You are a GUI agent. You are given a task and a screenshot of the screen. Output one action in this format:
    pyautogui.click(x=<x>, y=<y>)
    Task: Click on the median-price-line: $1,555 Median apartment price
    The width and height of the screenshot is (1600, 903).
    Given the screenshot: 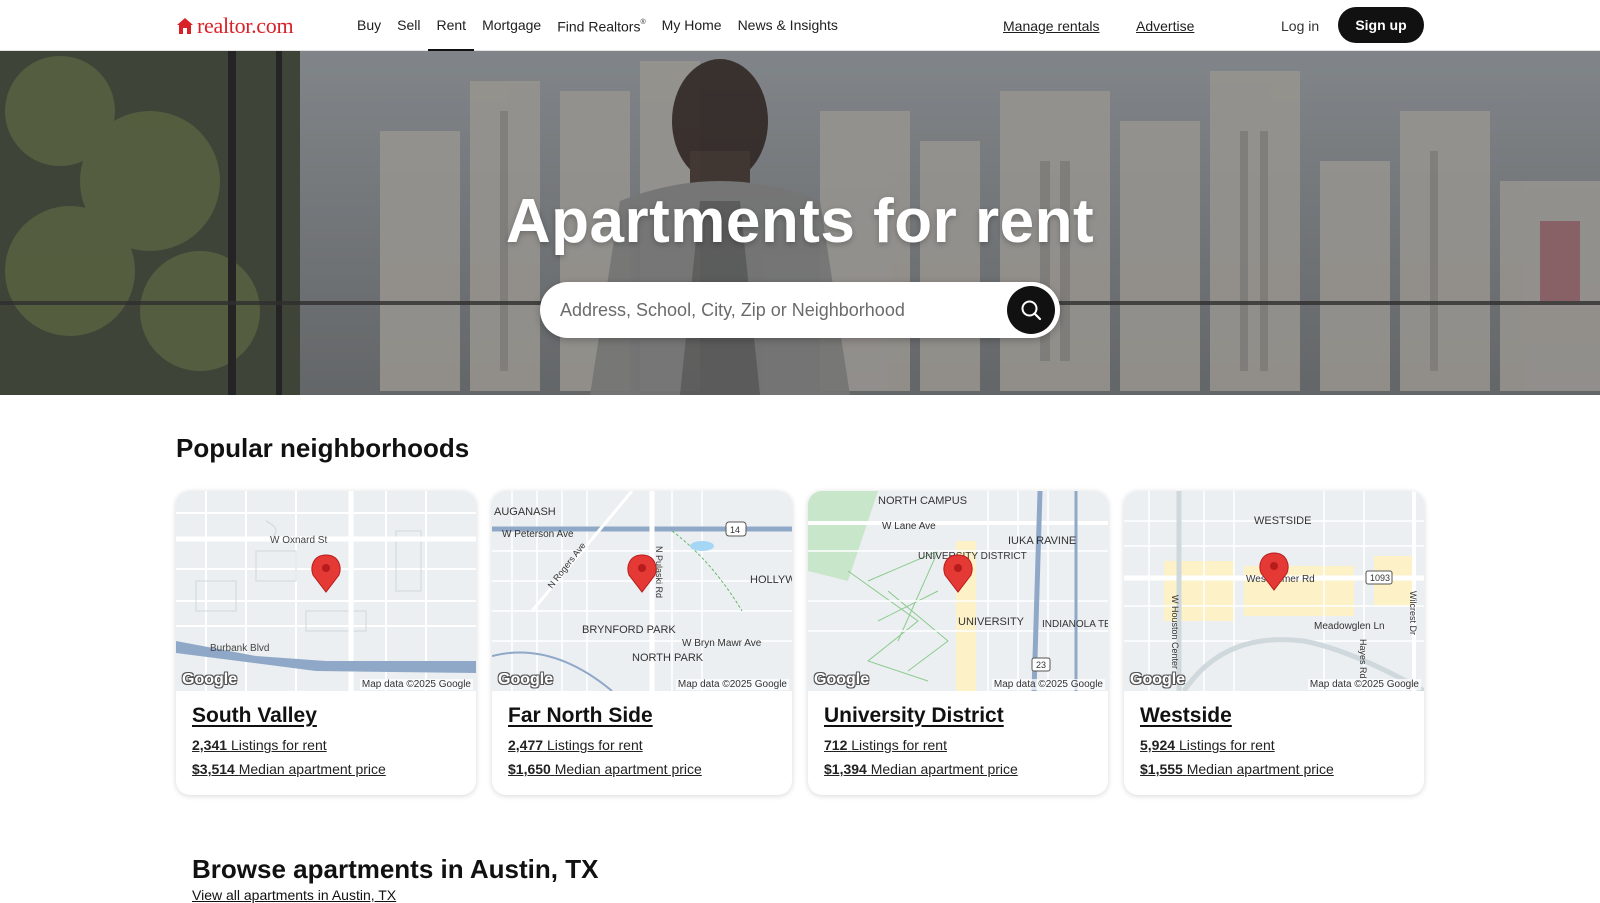 What is the action you would take?
    pyautogui.click(x=1274, y=769)
    